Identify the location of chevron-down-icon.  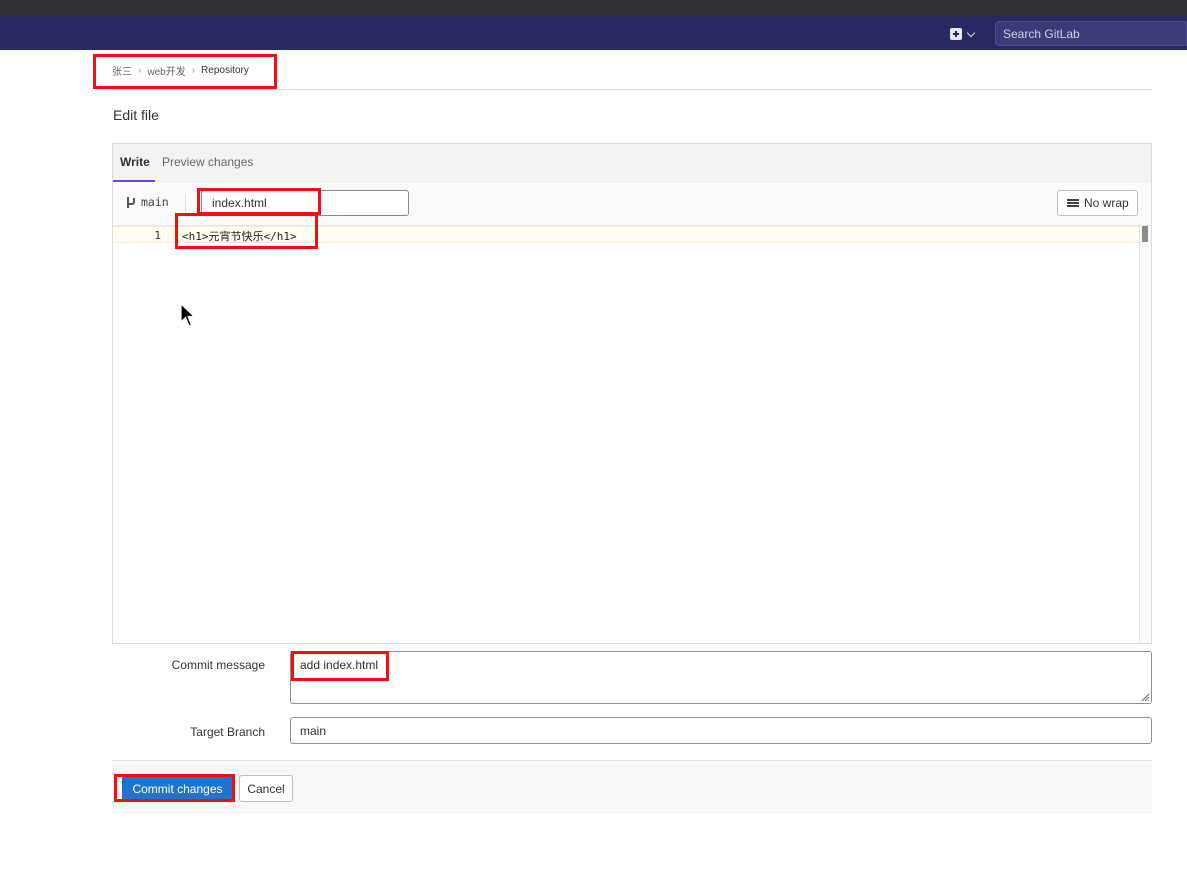
(971, 32).